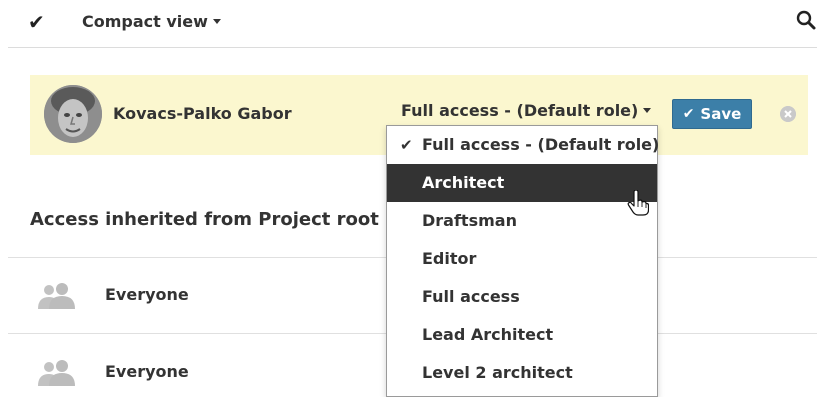  I want to click on role-select: Full access - (Default role), so click(526, 111).